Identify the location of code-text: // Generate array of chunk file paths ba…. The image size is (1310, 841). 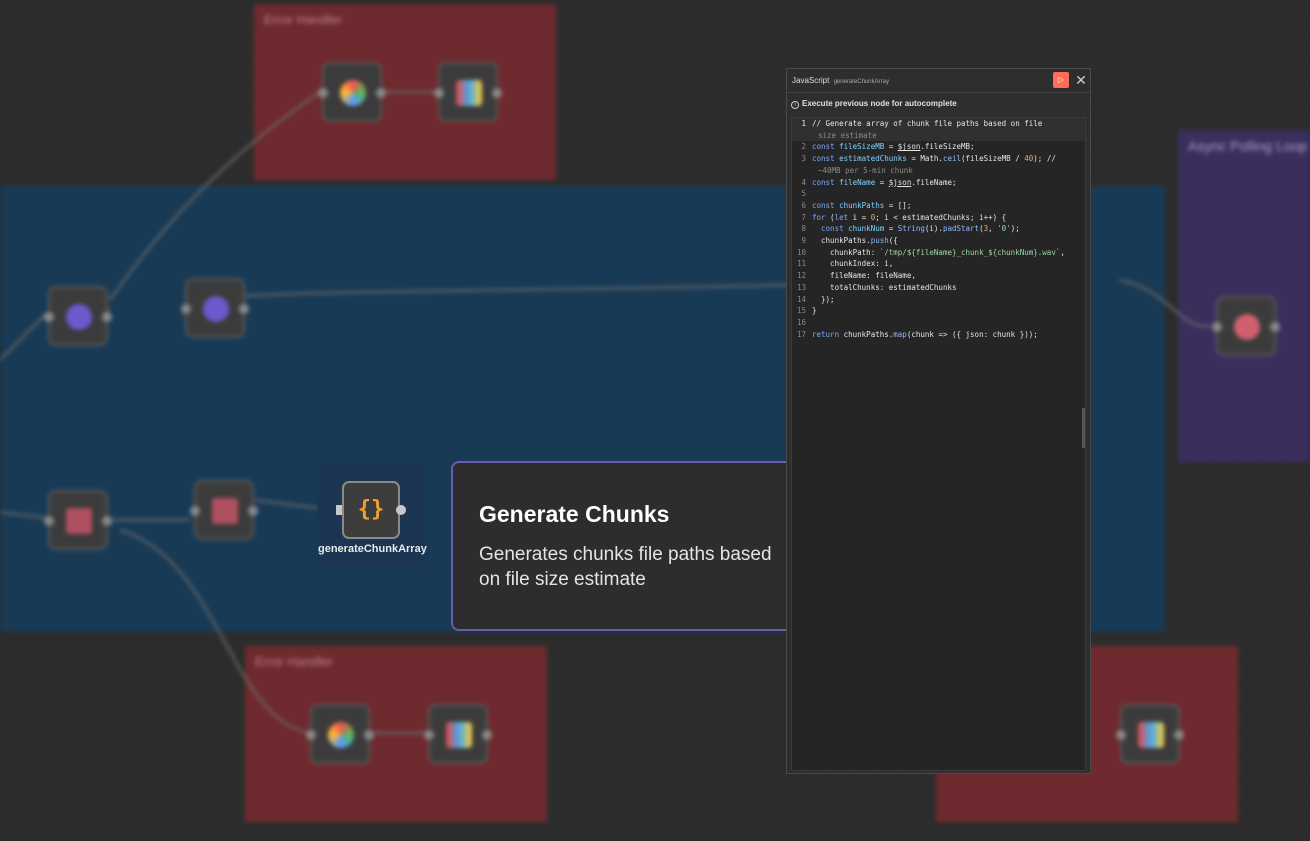
(927, 123).